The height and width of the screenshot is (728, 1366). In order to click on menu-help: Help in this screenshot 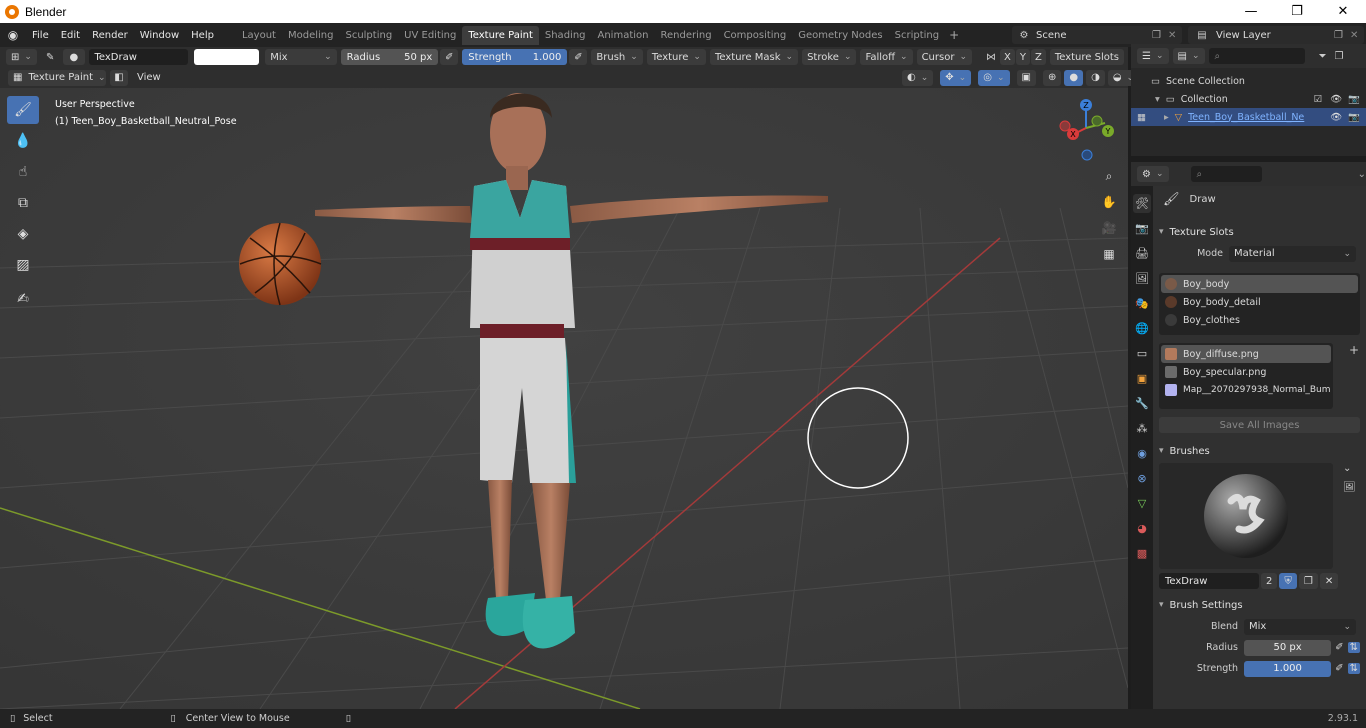, I will do `click(202, 35)`.